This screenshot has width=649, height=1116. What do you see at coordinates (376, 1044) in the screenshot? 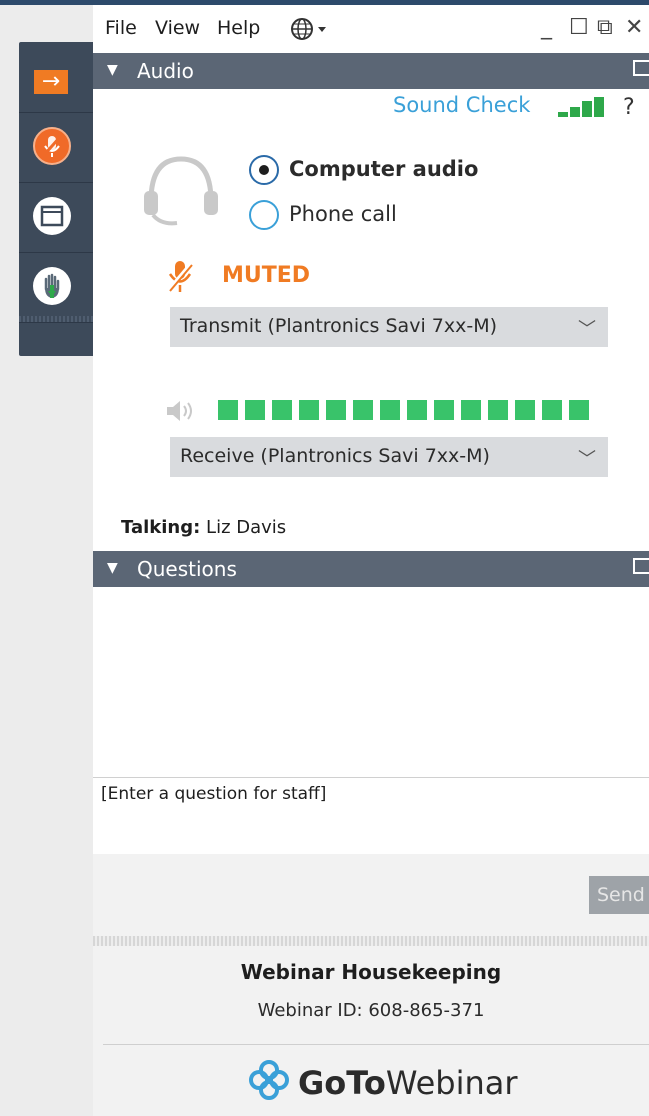
I see `footer-divider` at bounding box center [376, 1044].